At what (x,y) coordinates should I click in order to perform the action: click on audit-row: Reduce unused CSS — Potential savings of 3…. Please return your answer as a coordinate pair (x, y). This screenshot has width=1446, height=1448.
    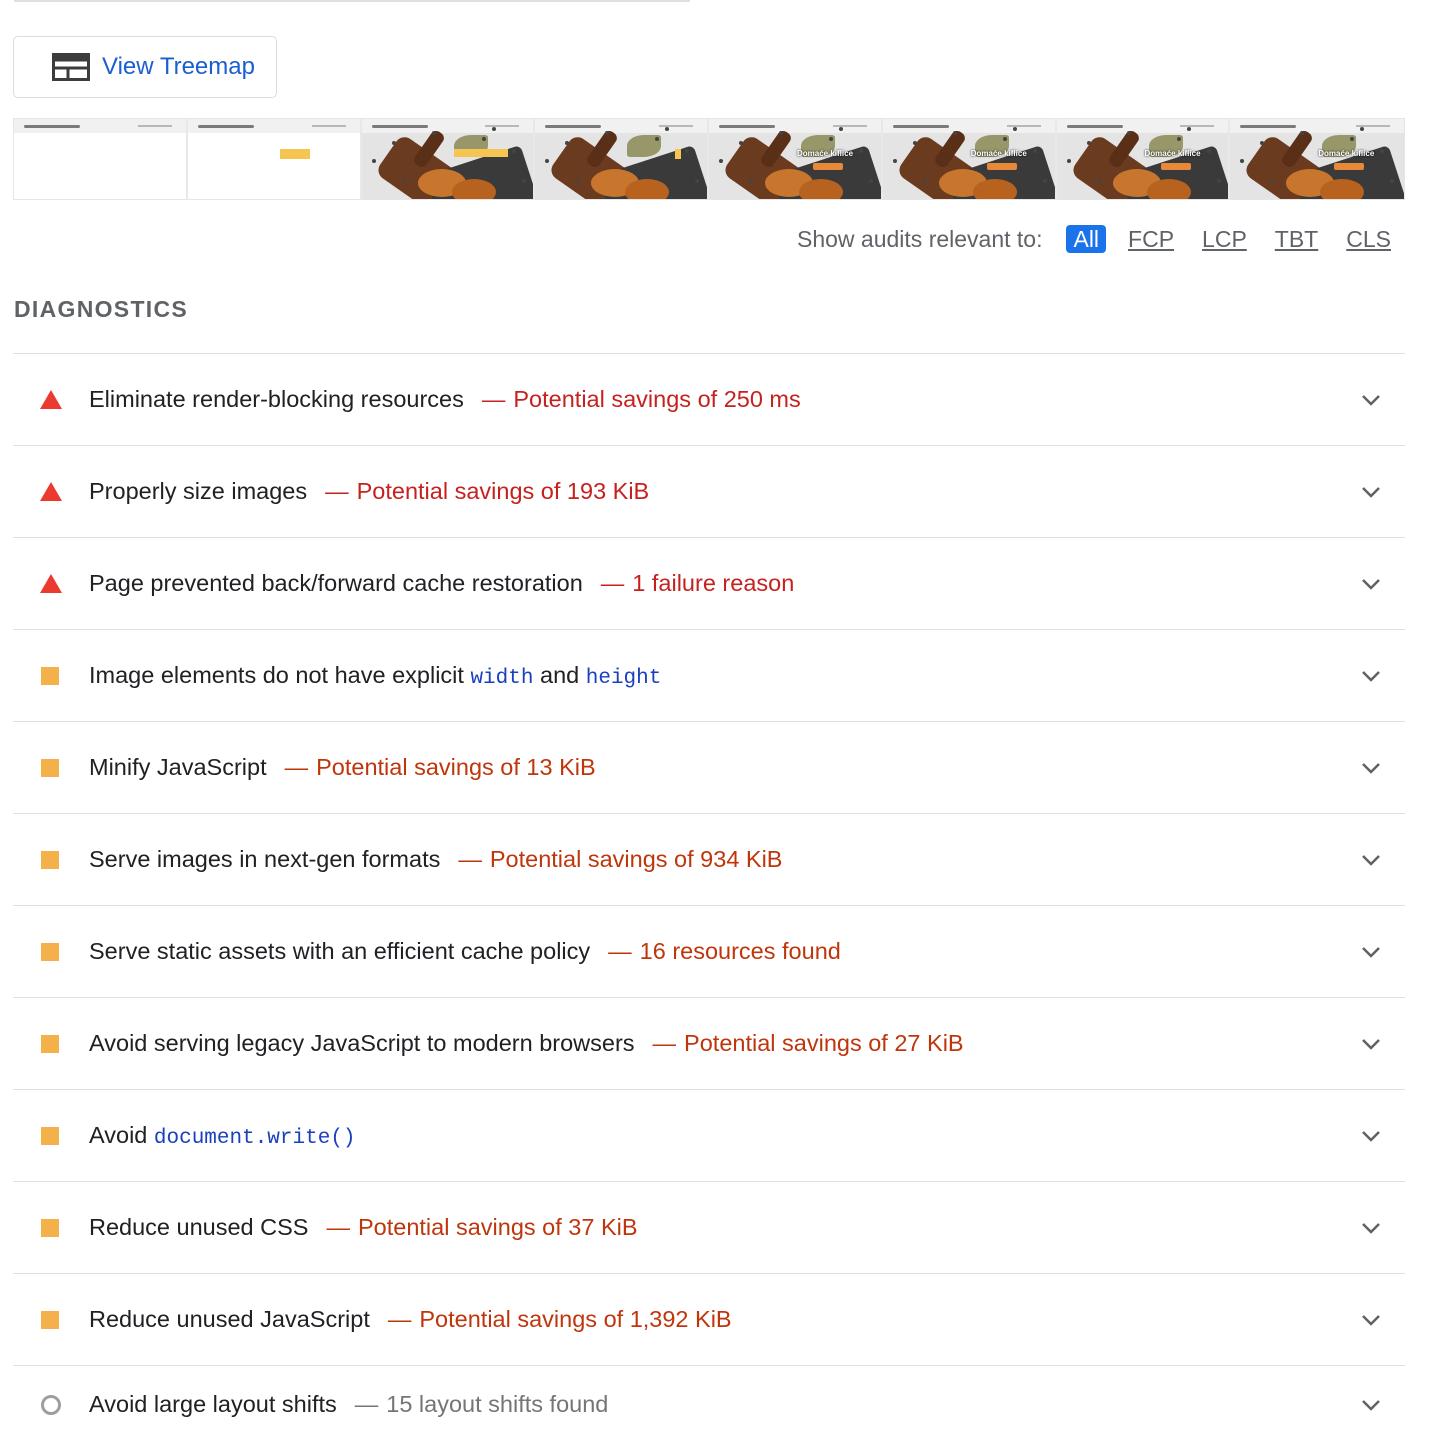
    Looking at the image, I should click on (709, 1227).